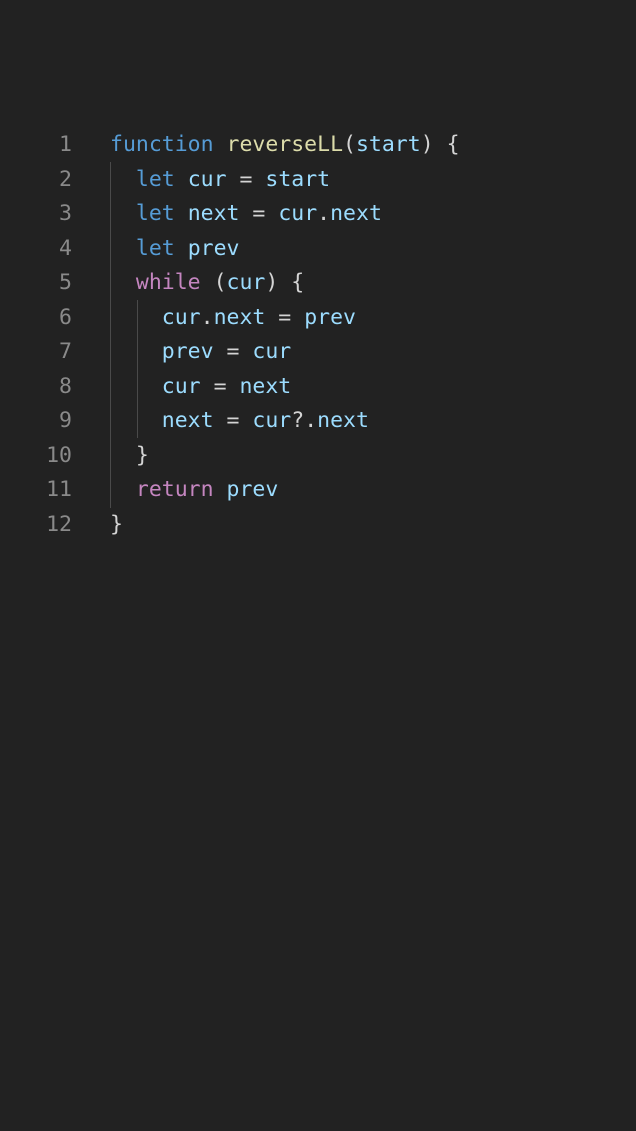 This screenshot has height=1131, width=636. I want to click on line-code: cur.next = prev, so click(233, 318).